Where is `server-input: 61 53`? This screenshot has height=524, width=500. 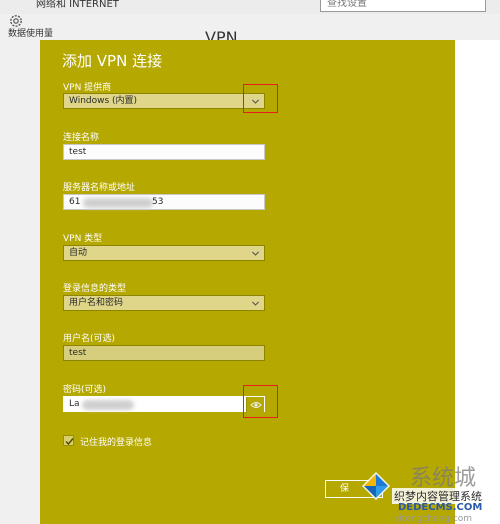
server-input: 61 53 is located at coordinates (164, 202).